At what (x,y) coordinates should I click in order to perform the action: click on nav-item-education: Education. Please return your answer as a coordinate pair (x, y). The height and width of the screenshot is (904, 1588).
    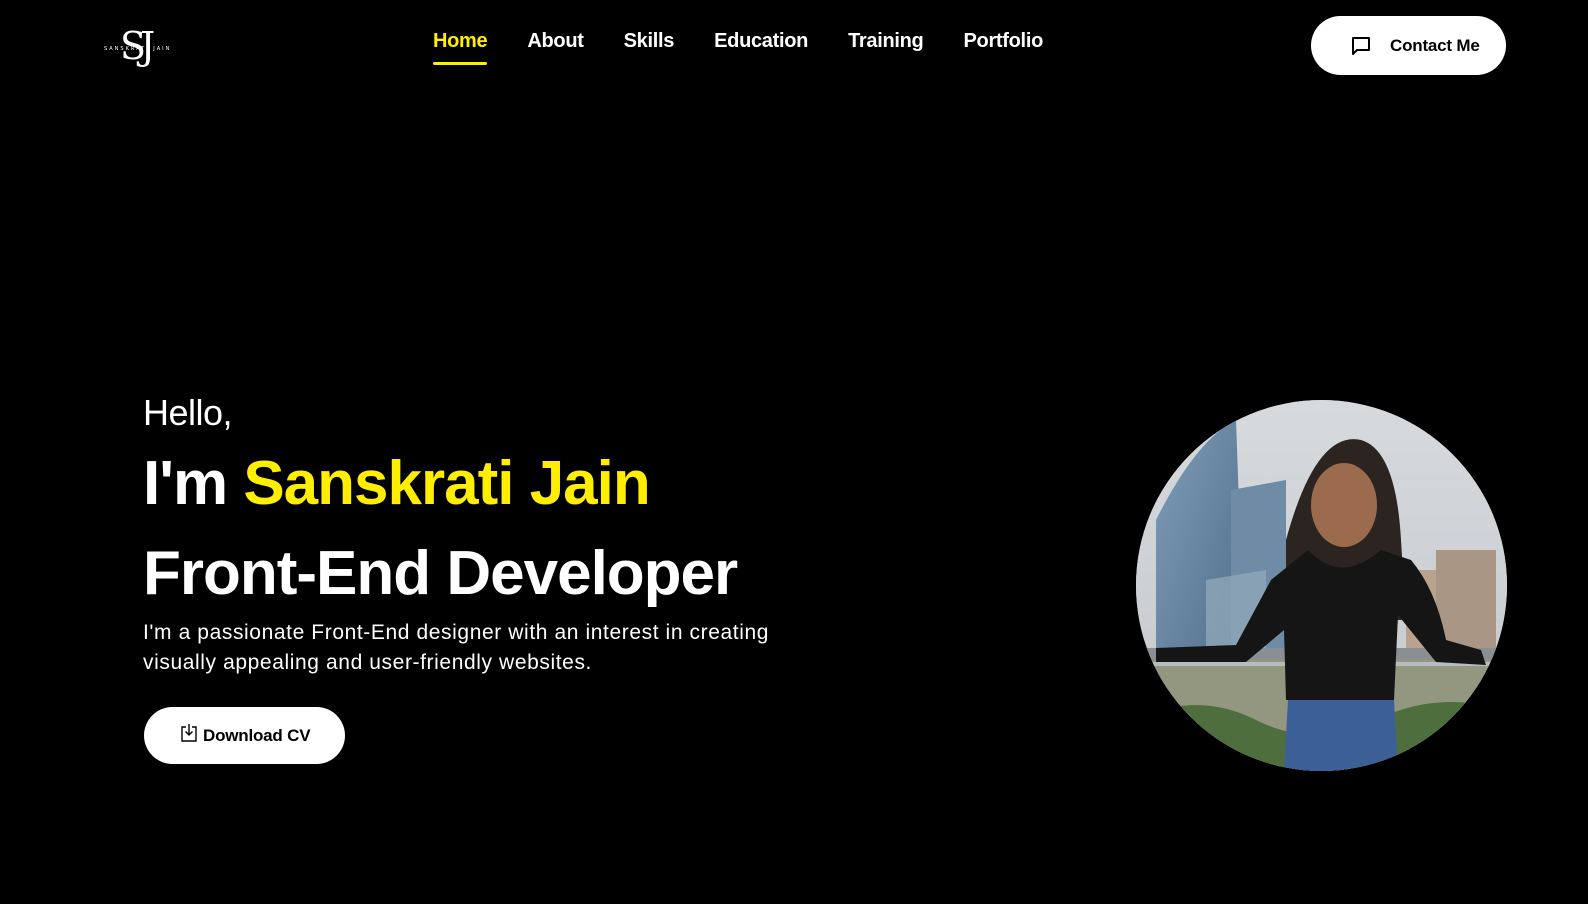
    Looking at the image, I should click on (761, 47).